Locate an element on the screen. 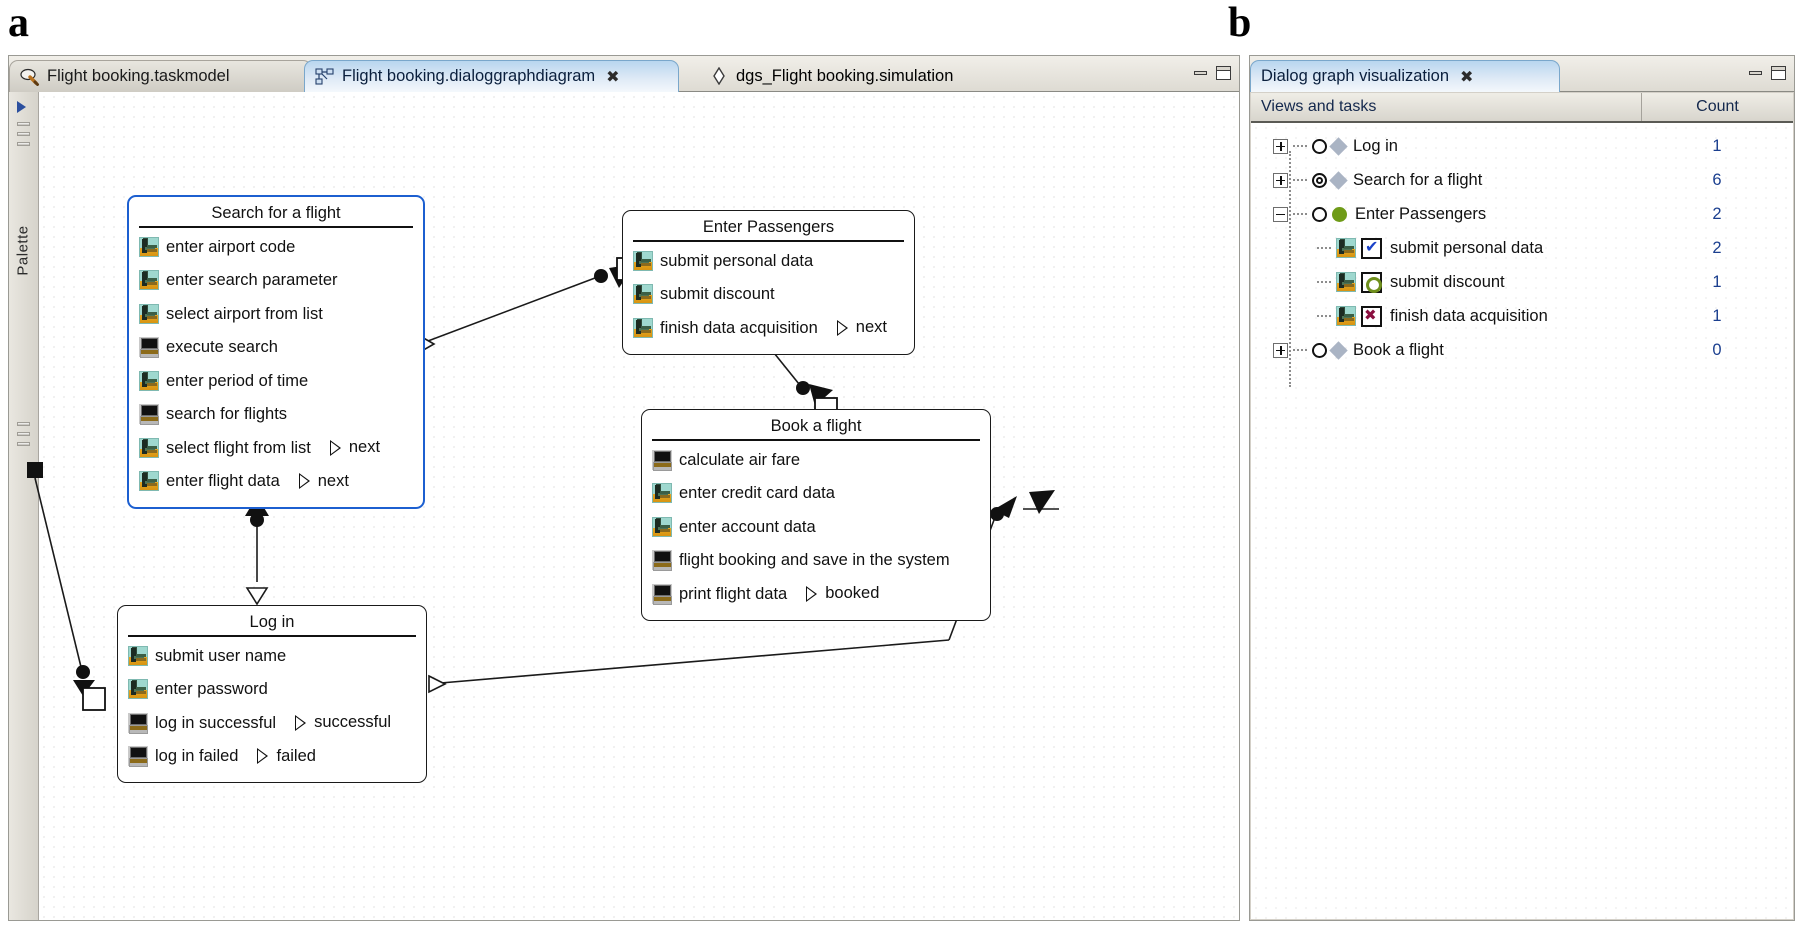  task-label: enter period of time is located at coordinates (237, 380).